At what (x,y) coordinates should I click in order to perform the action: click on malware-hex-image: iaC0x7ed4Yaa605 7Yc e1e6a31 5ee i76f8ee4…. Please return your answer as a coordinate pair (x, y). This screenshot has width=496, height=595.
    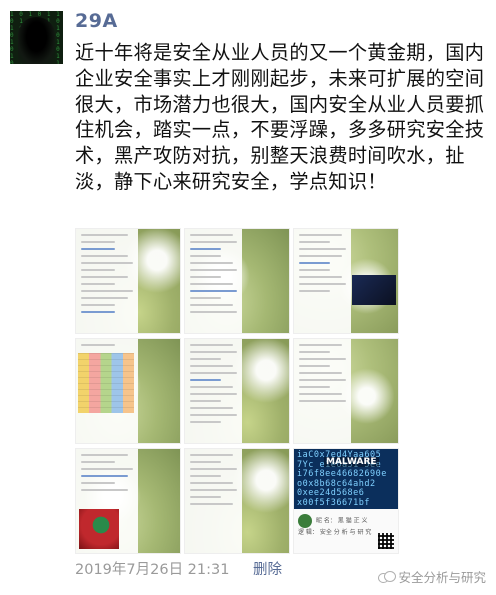
    Looking at the image, I should click on (346, 479).